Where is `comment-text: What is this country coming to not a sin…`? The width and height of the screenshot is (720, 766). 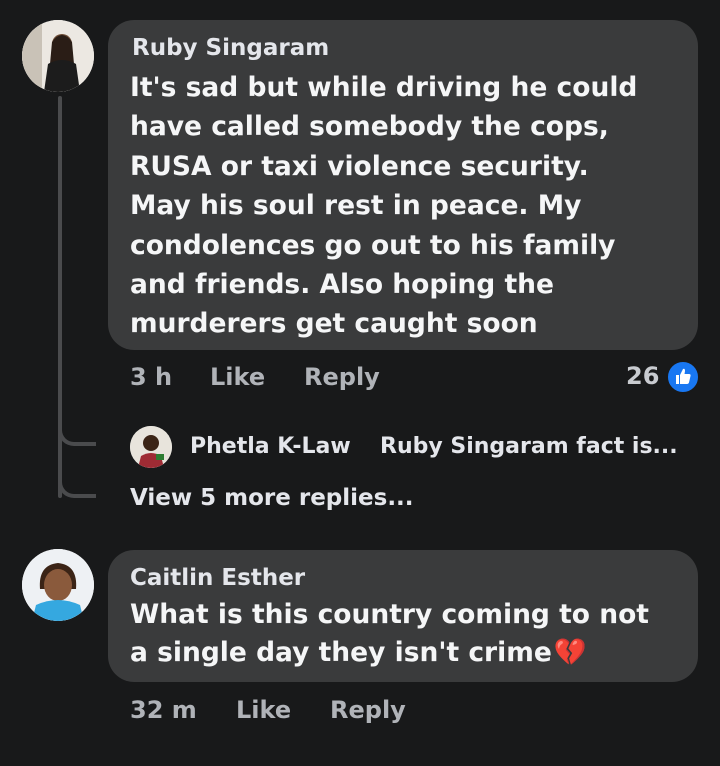
comment-text: What is this country coming to not a sin… is located at coordinates (389, 634).